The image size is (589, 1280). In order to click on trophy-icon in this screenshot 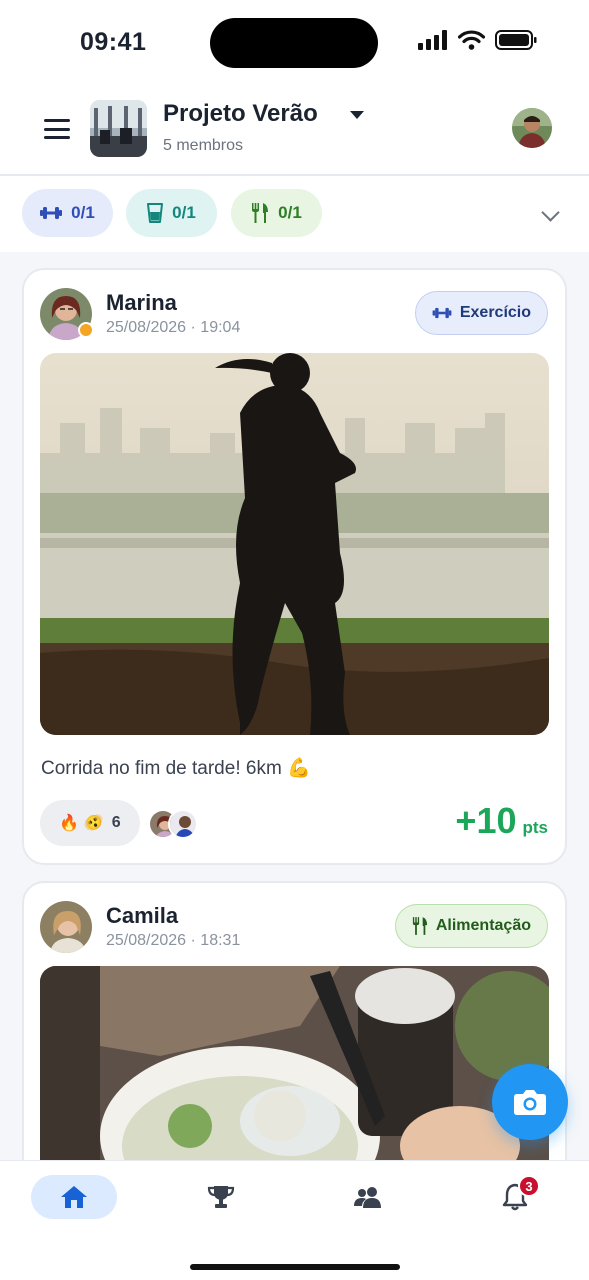, I will do `click(221, 1197)`.